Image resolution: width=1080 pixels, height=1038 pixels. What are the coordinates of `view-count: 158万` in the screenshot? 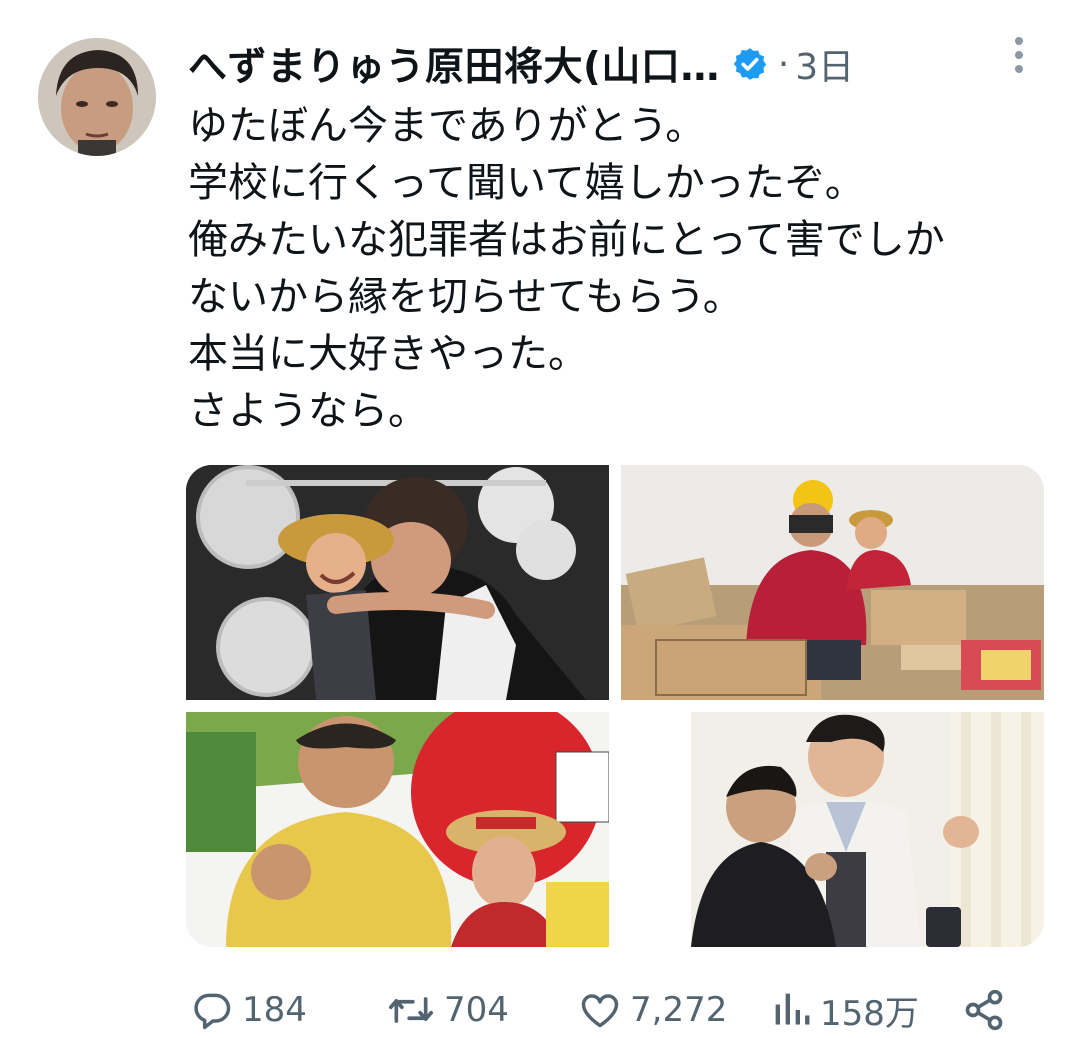 It's located at (869, 1013).